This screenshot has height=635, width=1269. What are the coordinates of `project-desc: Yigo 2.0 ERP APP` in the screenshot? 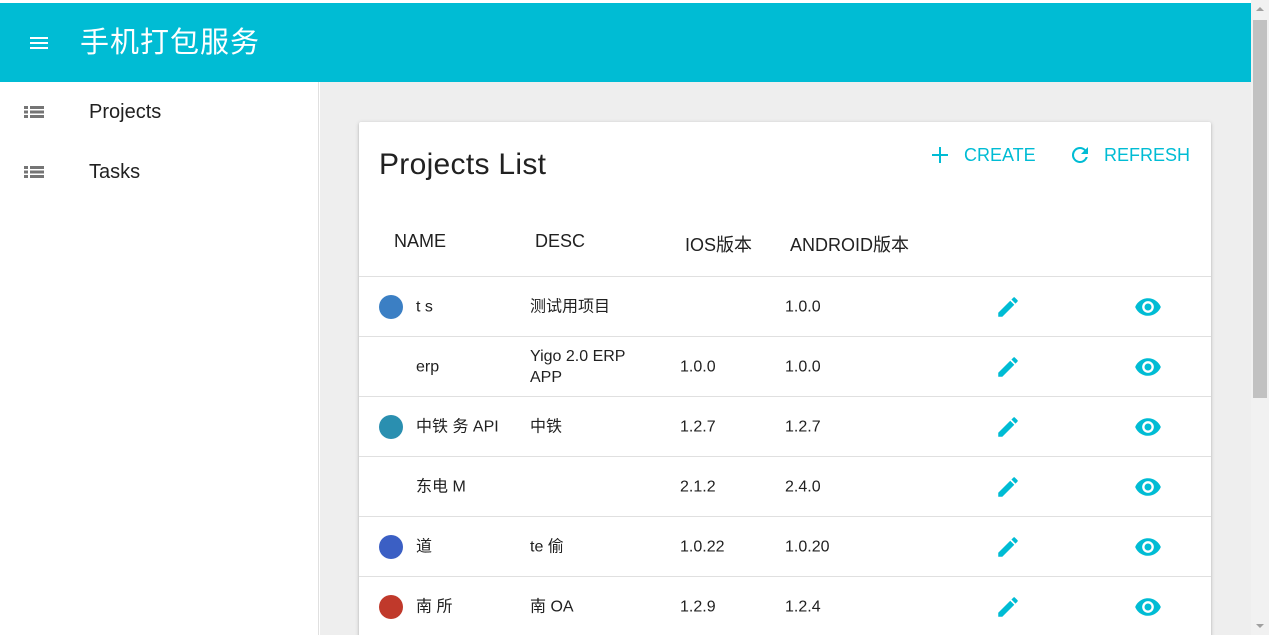 It's located at (578, 366).